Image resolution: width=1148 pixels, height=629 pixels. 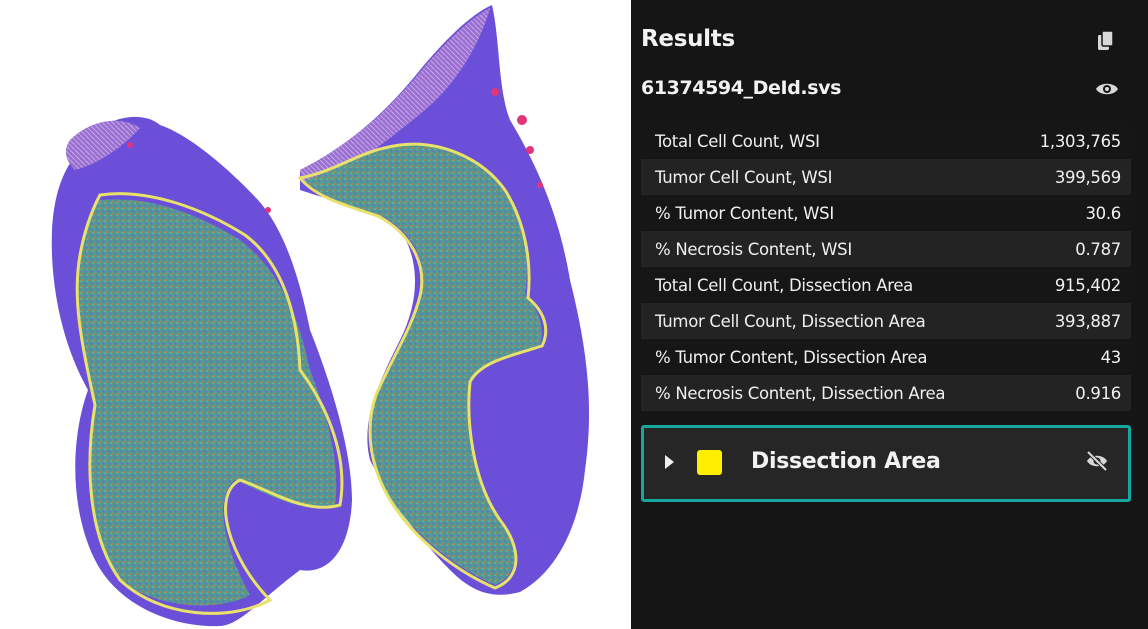 I want to click on metric-row: % Necrosis Content, Dissection Area 0.916, so click(x=886, y=393).